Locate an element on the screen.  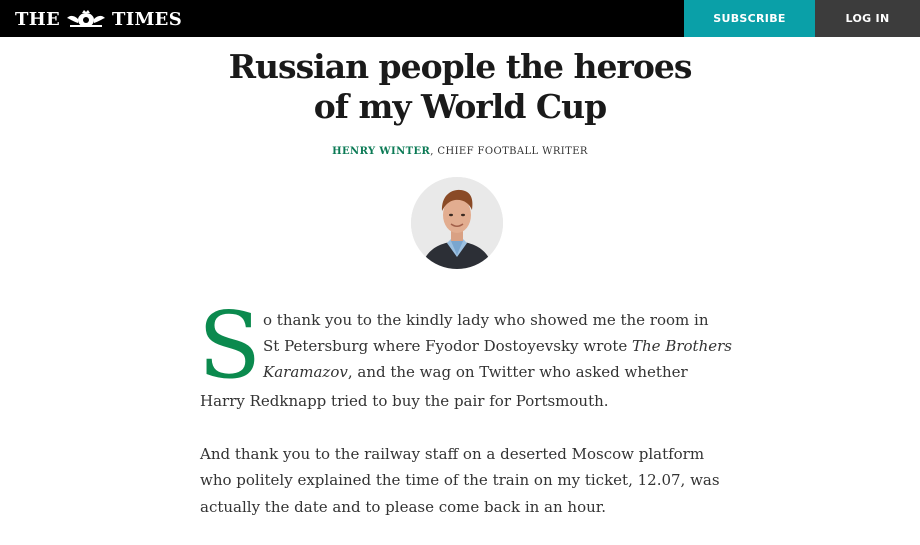
top-navigation-bar: THE TIMES SUBSCRIBE LOG IN is located at coordinates (460, 18).